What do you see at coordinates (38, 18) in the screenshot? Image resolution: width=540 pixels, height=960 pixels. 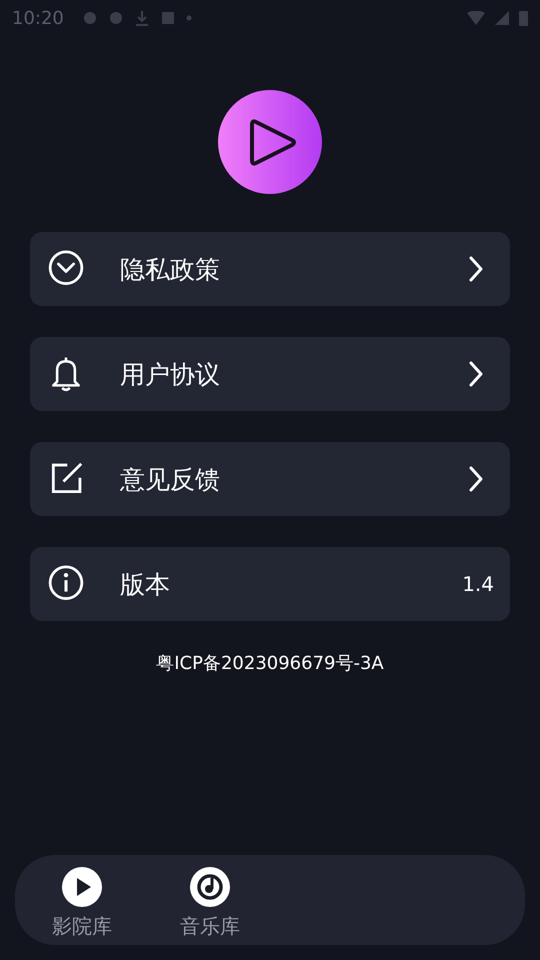 I see `status-time: 10:20` at bounding box center [38, 18].